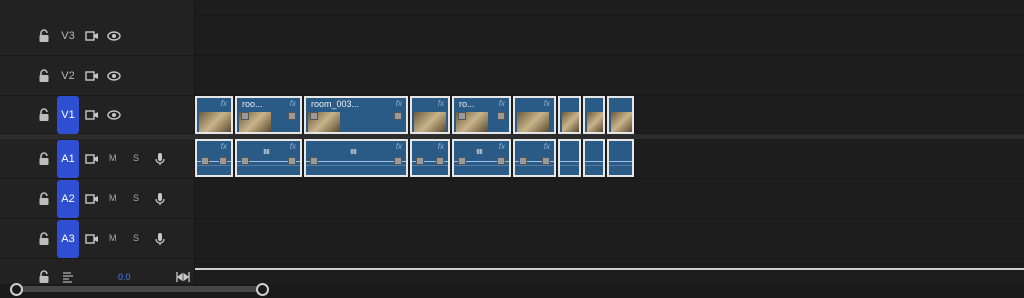  Describe the element at coordinates (353, 151) in the screenshot. I see `audio-waveform: ıııı` at that location.